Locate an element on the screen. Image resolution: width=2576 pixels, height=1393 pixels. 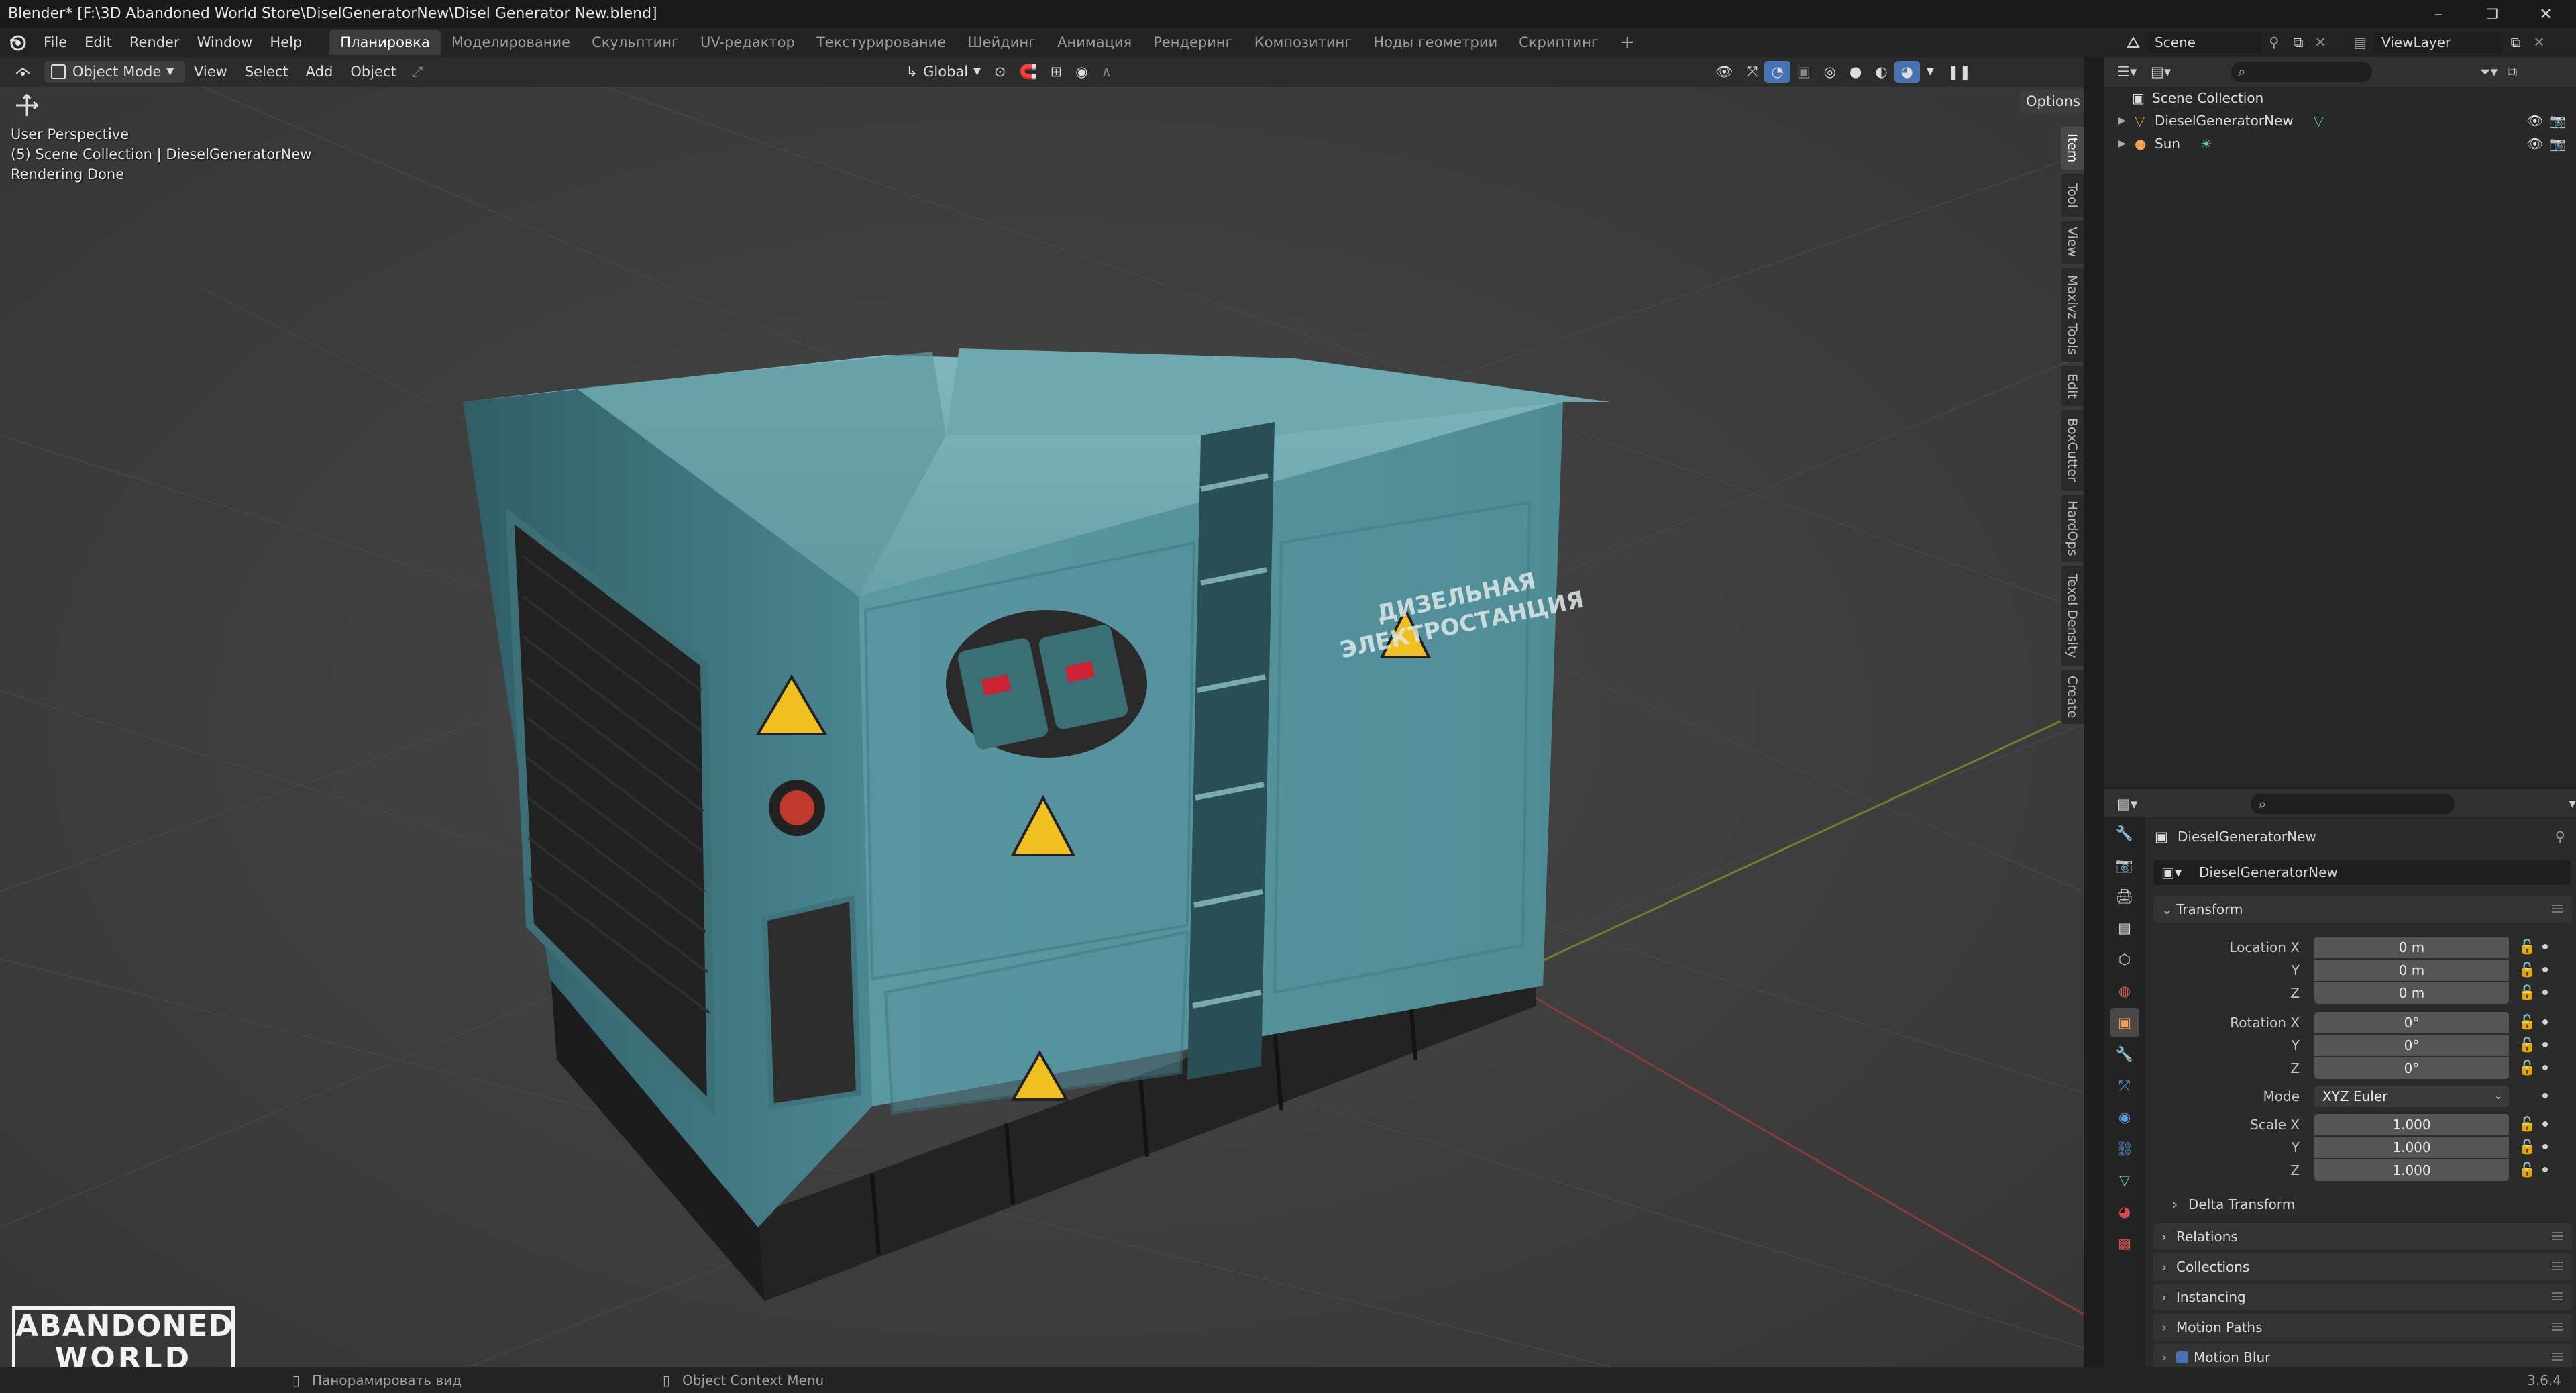
particles-tab-icon: ⤱ is located at coordinates (2124, 1085).